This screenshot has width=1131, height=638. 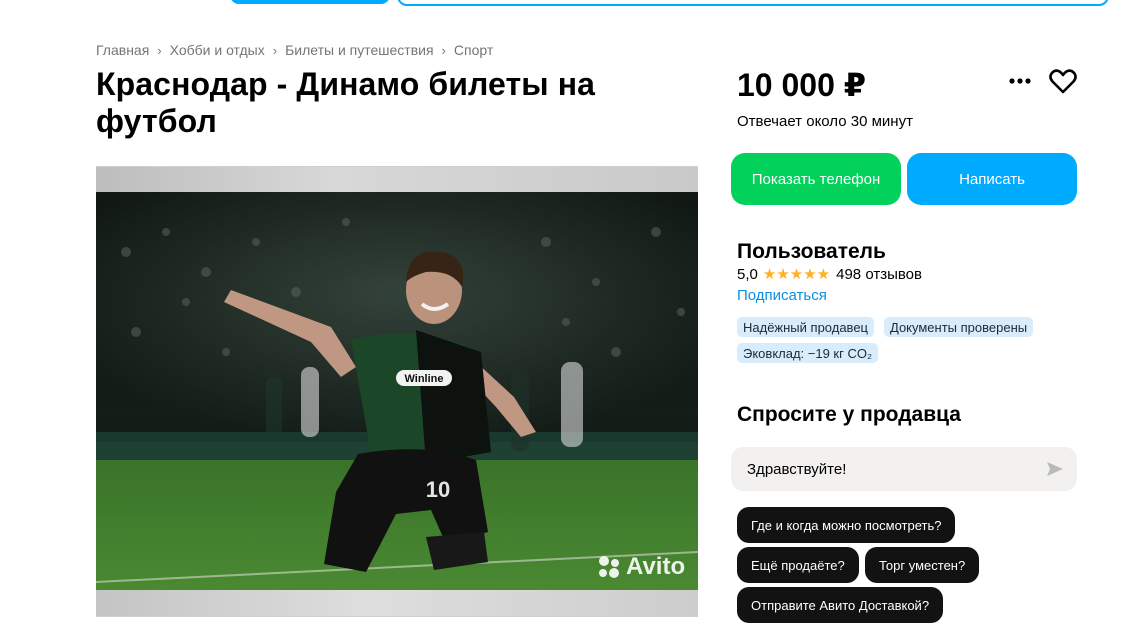 I want to click on top-search-button, so click(x=310, y=2).